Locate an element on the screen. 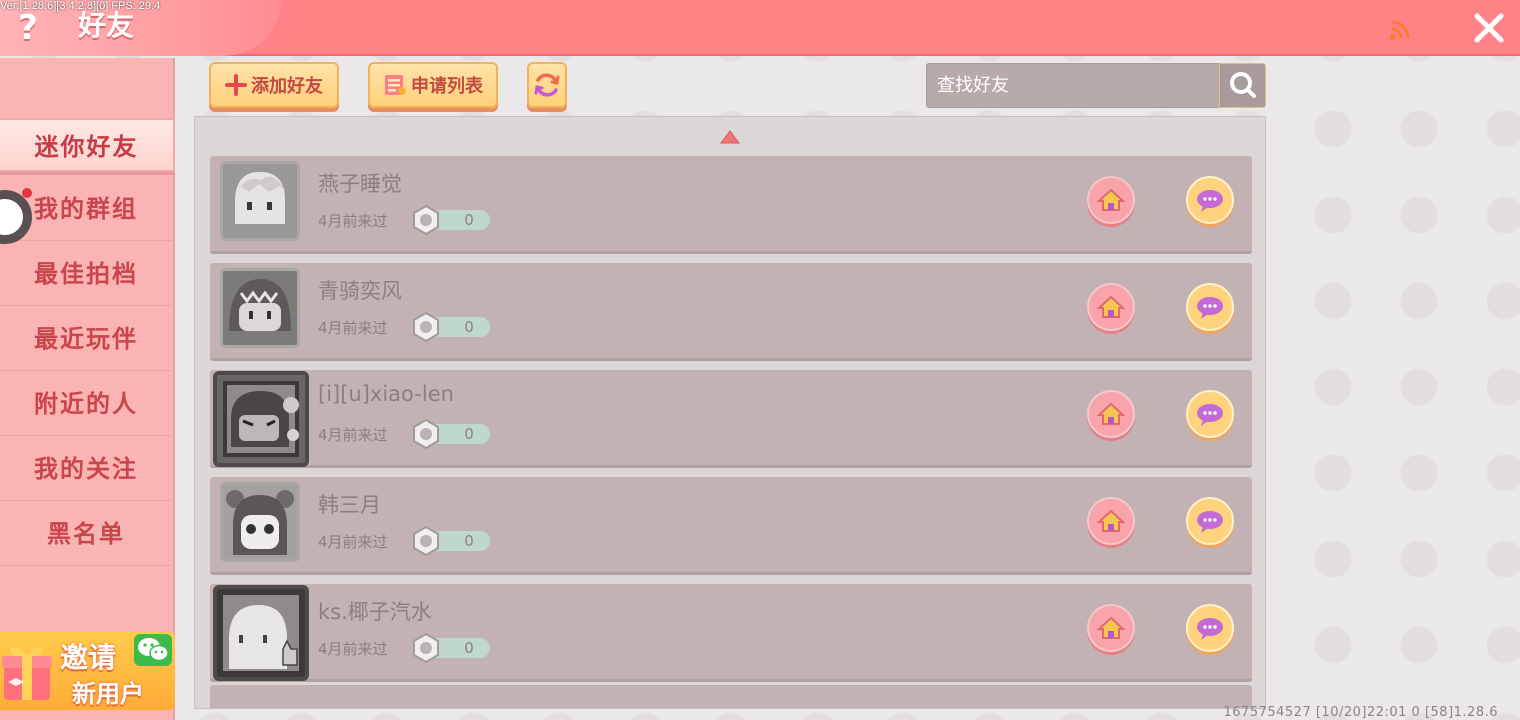  plus-icon is located at coordinates (236, 85).